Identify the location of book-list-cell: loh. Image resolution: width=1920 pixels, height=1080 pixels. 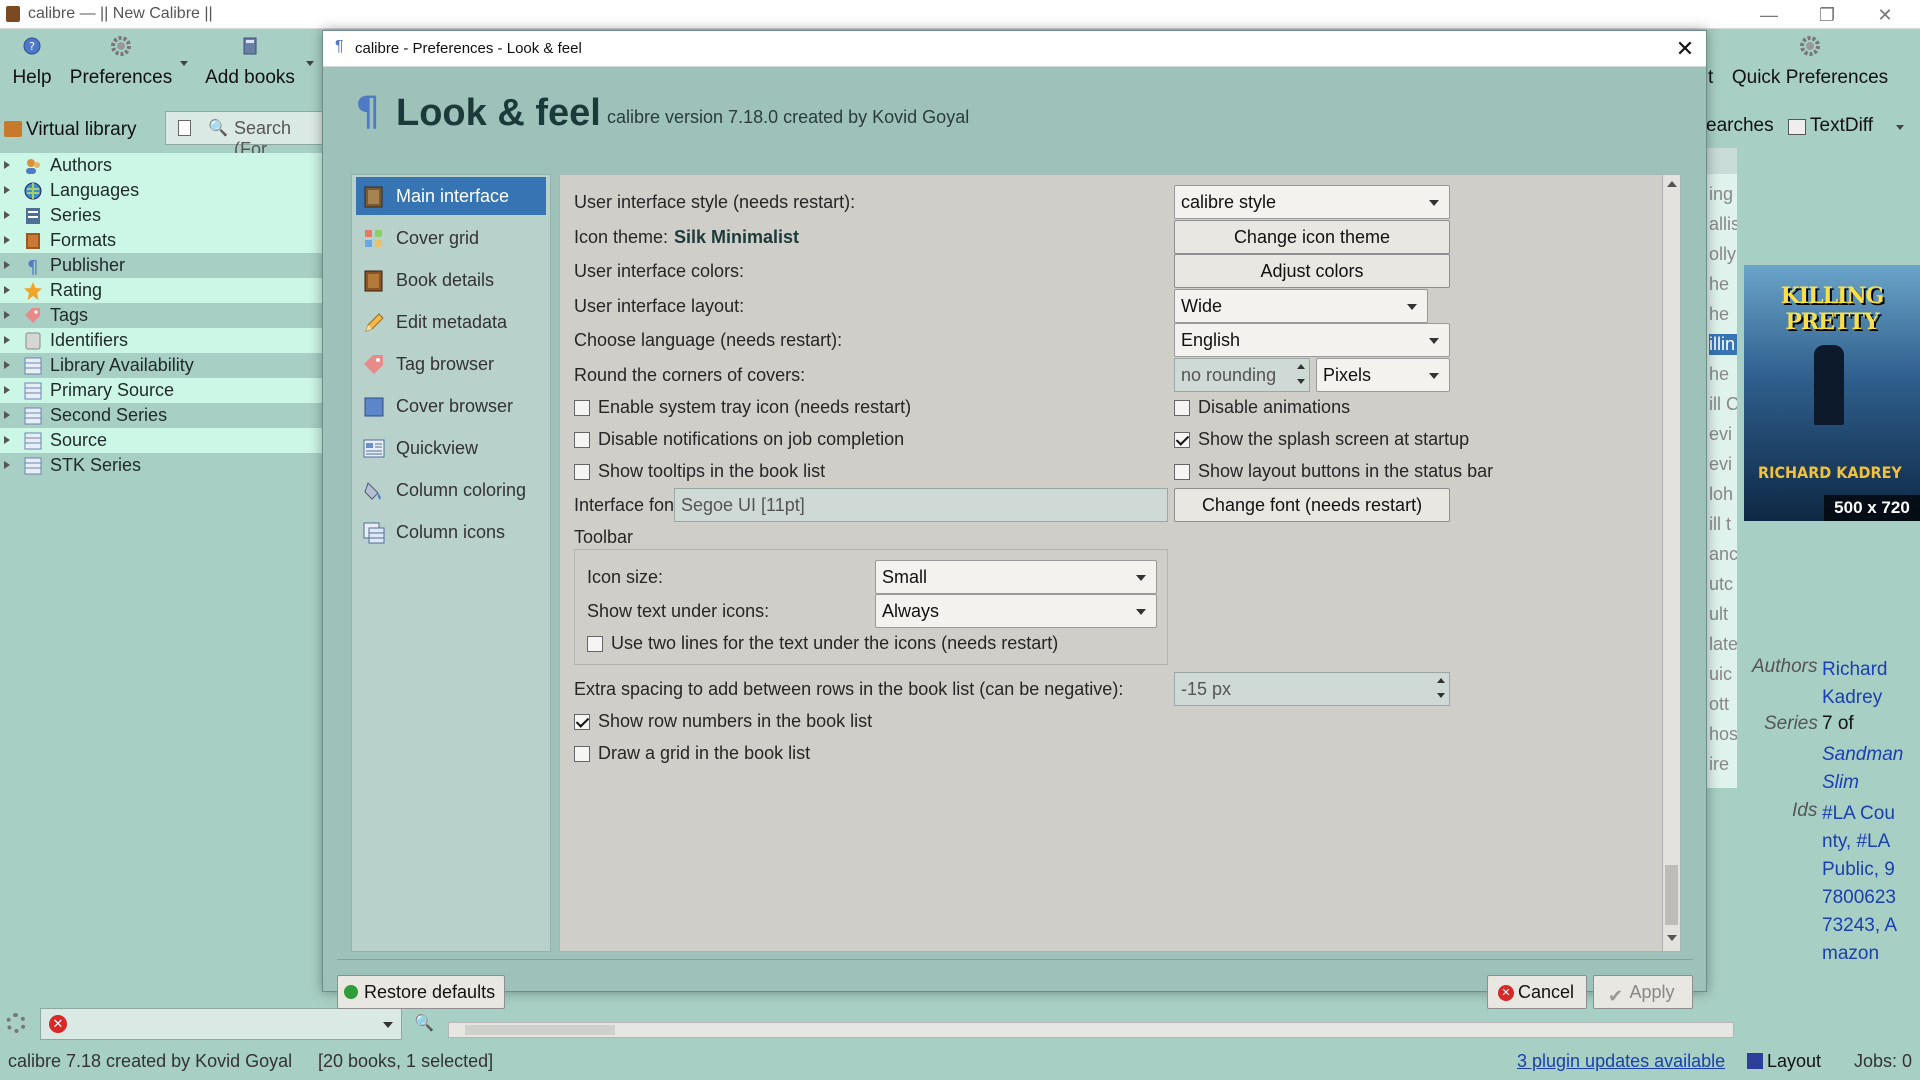
(1723, 494).